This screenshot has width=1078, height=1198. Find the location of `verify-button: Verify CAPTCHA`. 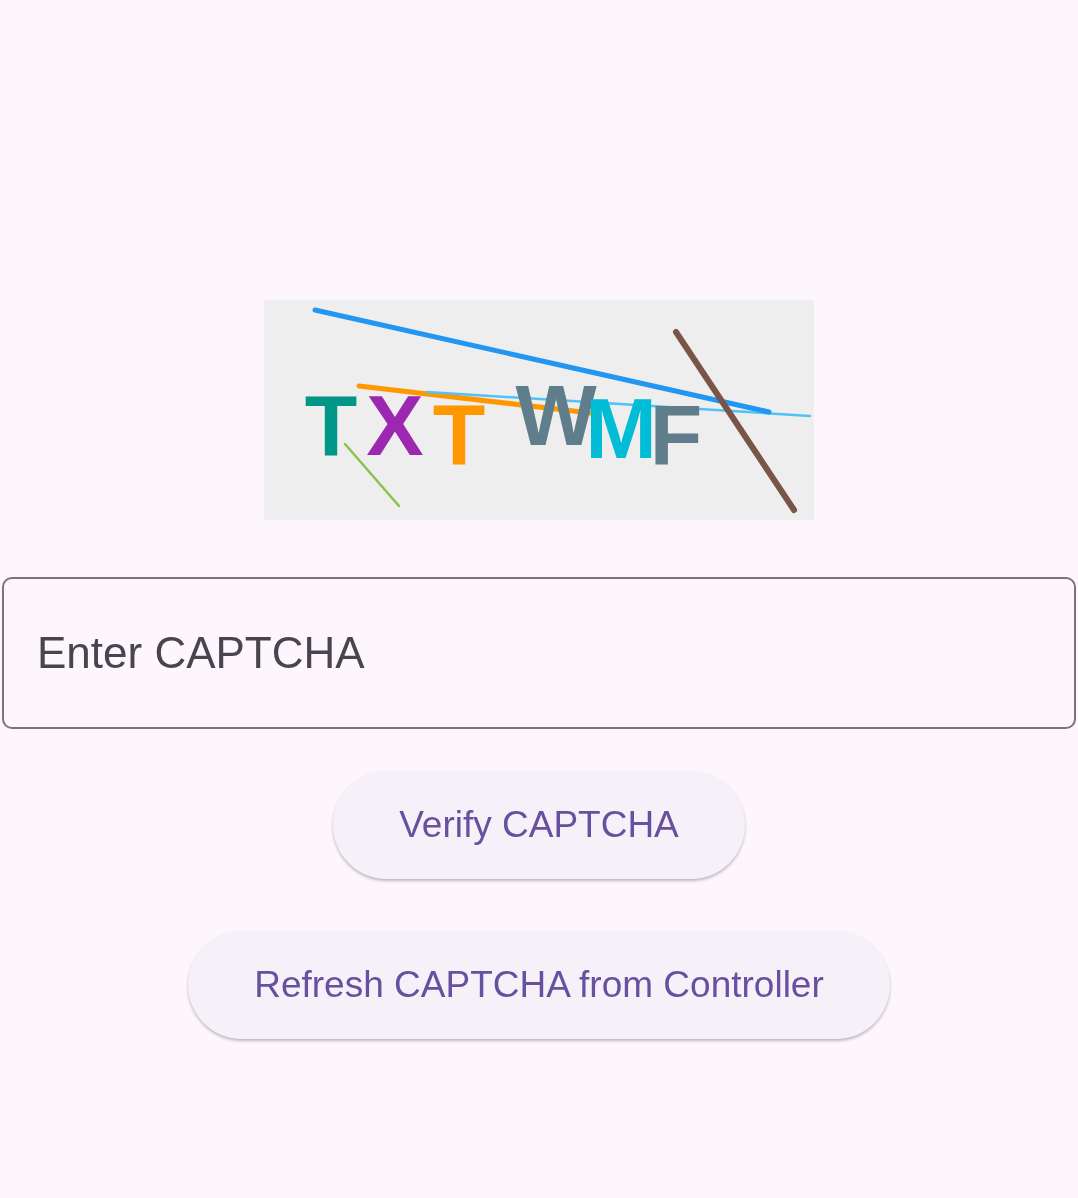

verify-button: Verify CAPTCHA is located at coordinates (539, 825).